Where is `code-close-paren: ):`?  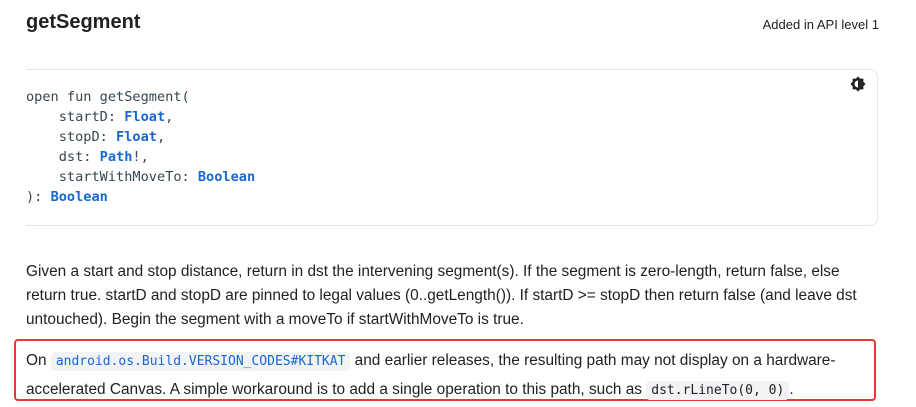 code-close-paren: ): is located at coordinates (38, 197).